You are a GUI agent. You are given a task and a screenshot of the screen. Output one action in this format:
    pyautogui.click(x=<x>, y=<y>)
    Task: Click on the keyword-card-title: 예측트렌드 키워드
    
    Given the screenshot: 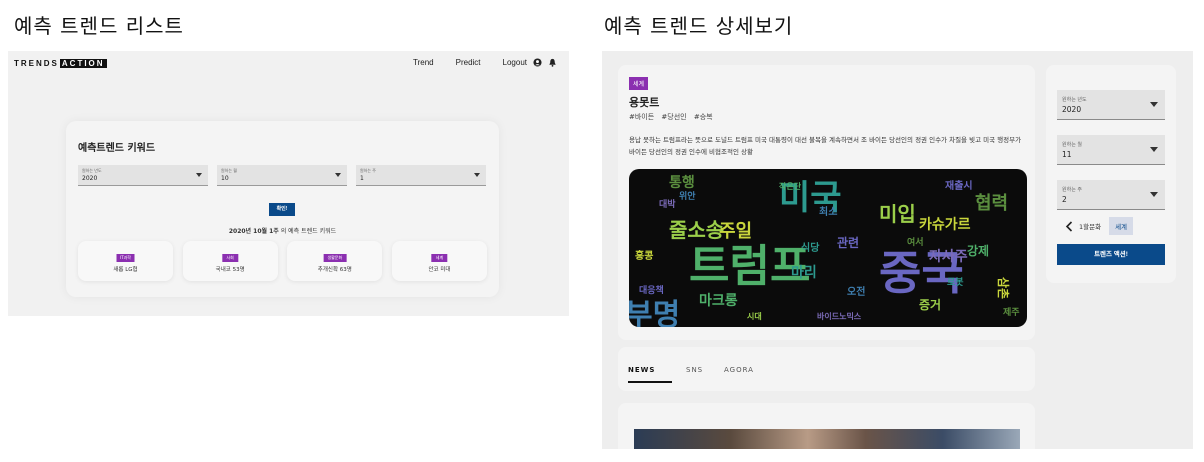 What is the action you would take?
    pyautogui.click(x=117, y=148)
    